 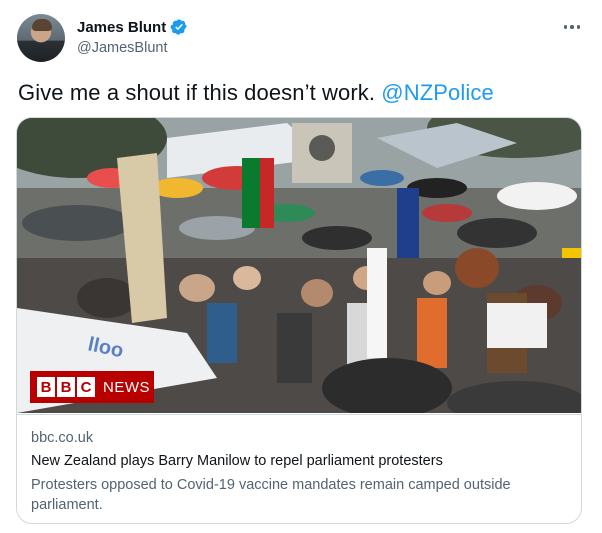 What do you see at coordinates (126, 387) in the screenshot?
I see `bbc-news-label: NEWS` at bounding box center [126, 387].